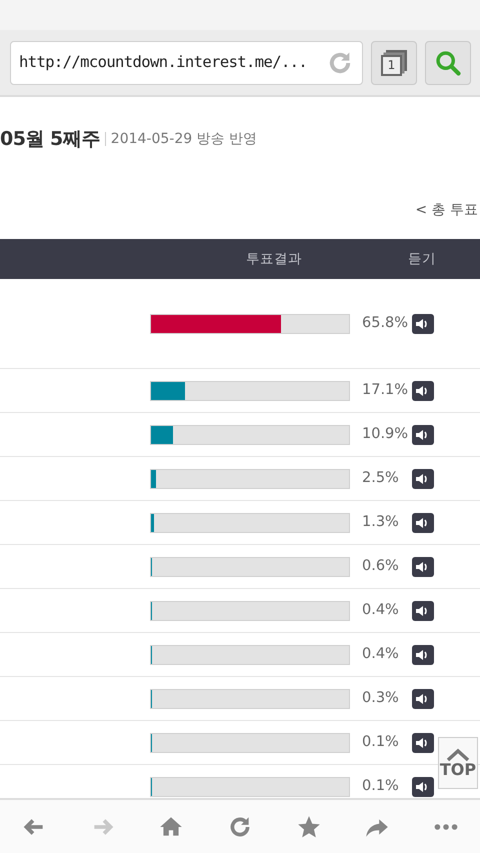 The width and height of the screenshot is (480, 853). I want to click on vote-percent: 65.8%, so click(386, 323).